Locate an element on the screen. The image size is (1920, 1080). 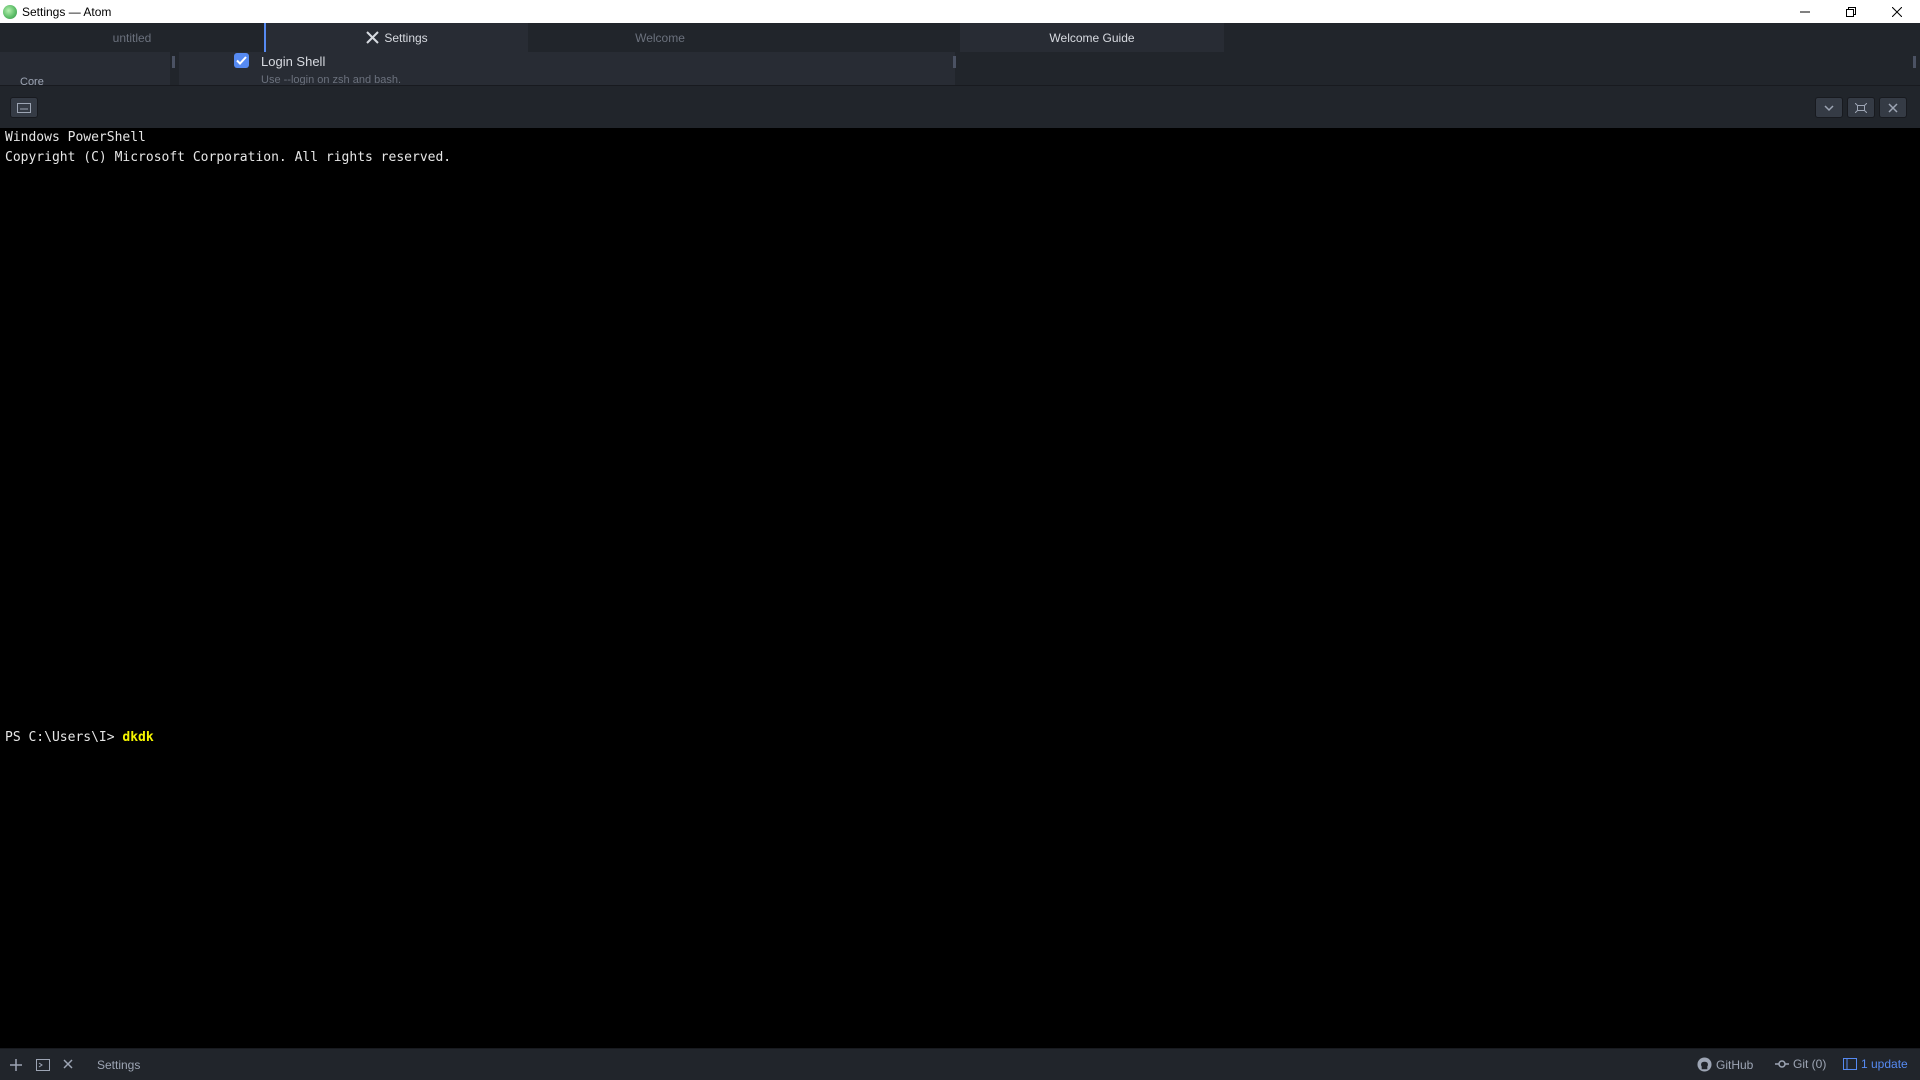
tab-bar-empty-space is located at coordinates (876, 37).